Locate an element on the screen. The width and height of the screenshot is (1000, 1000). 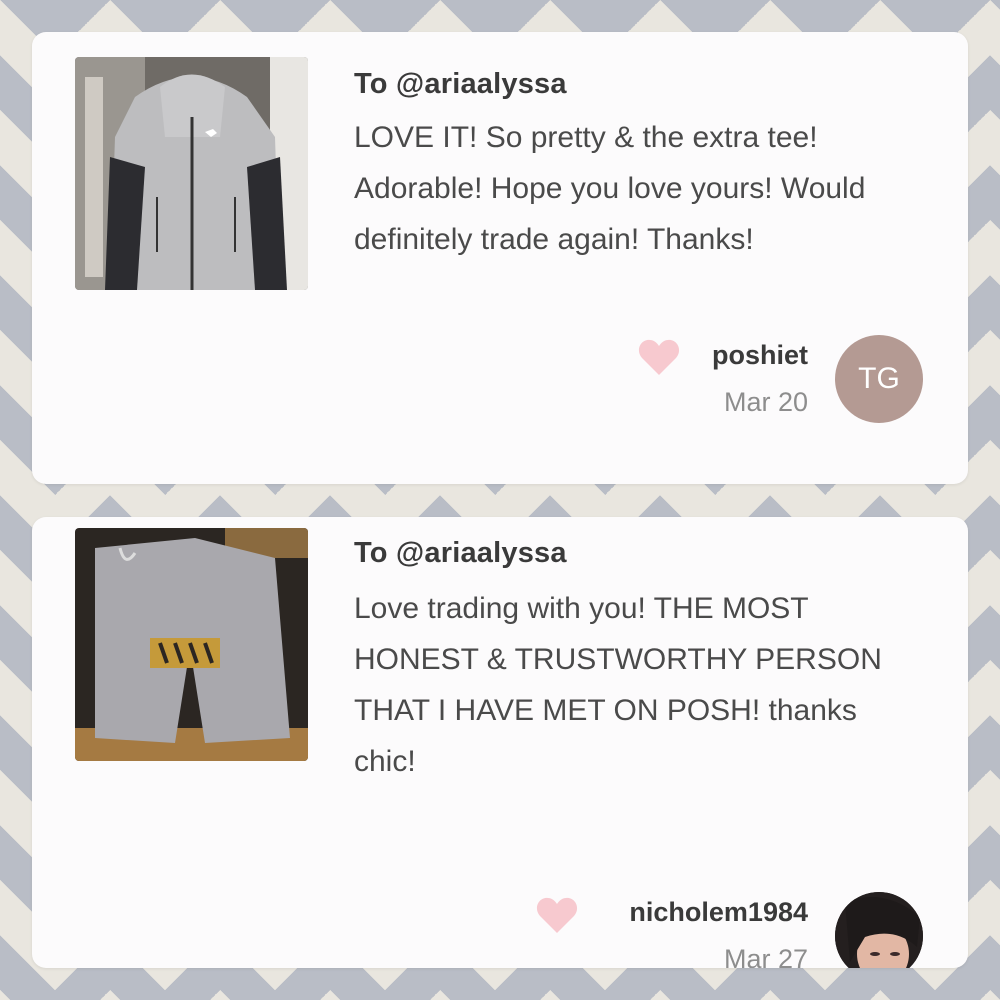
review-date: Mar 20 is located at coordinates (765, 402).